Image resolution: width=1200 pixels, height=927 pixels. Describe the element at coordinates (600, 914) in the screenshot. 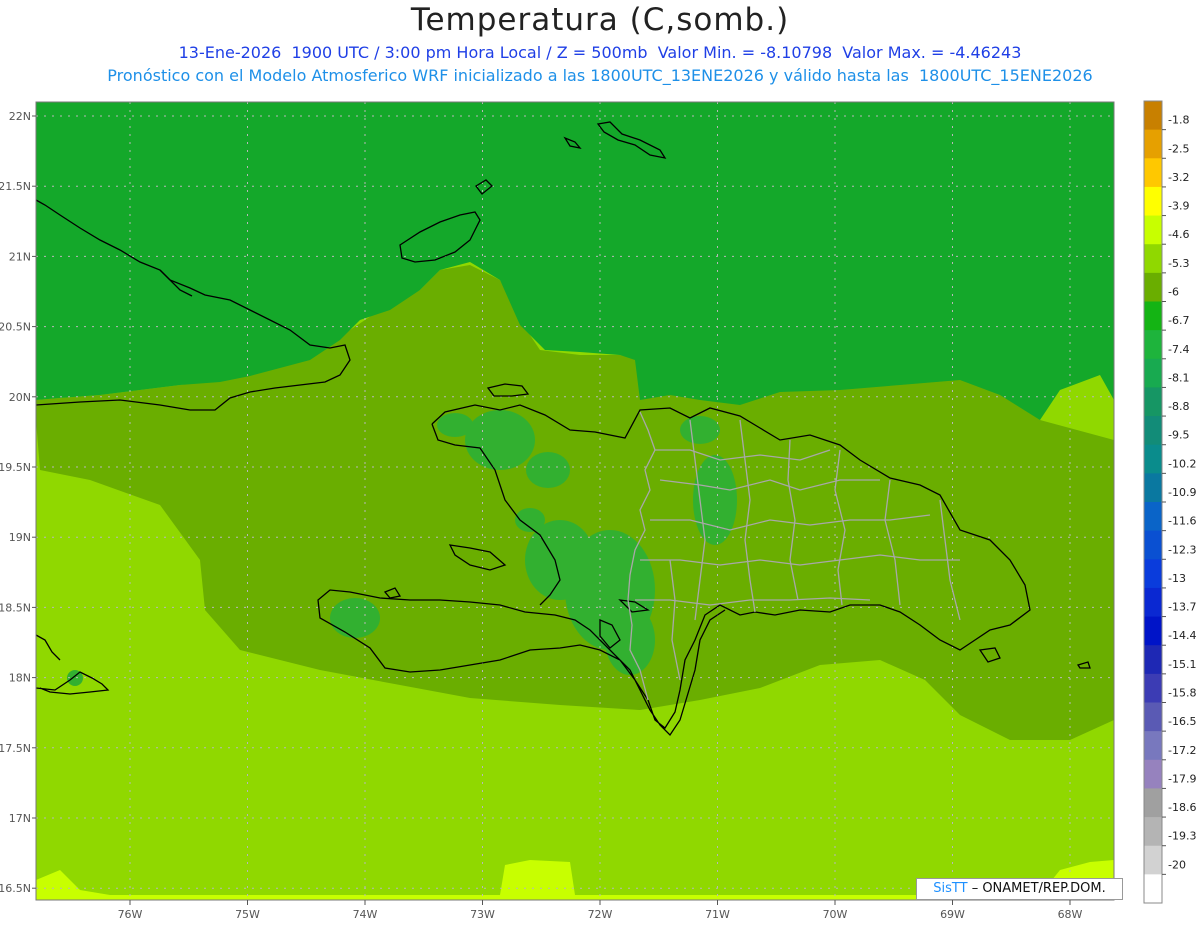

I see `lon-label: 72W` at that location.